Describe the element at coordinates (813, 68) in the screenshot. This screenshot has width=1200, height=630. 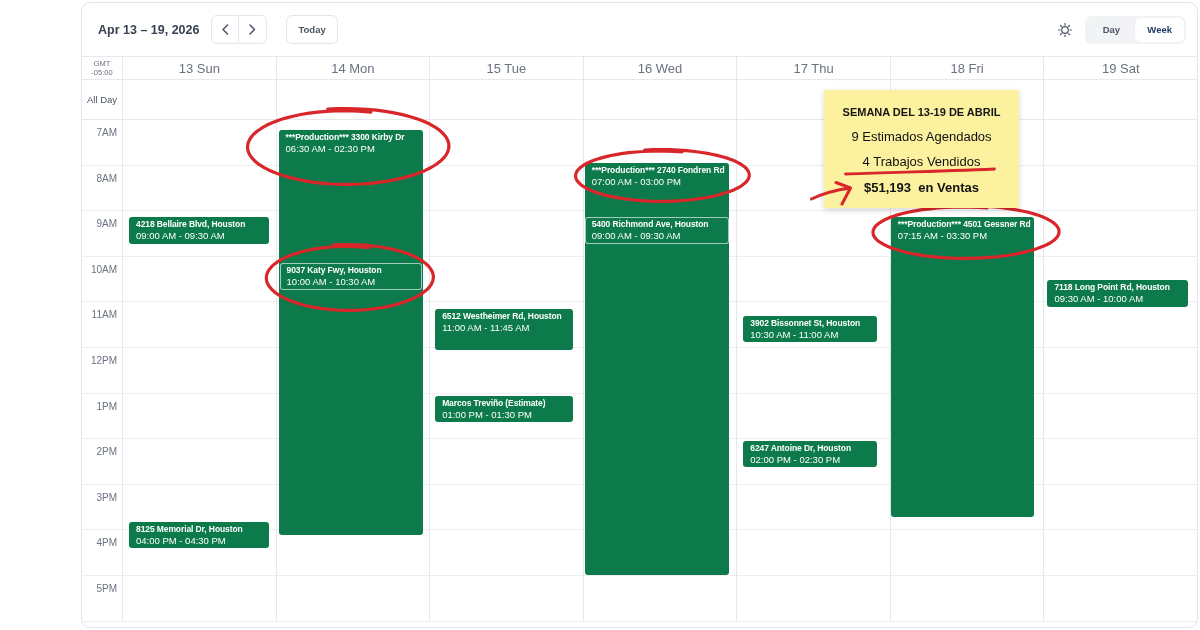
I see `day-heading: 17 Thu` at that location.